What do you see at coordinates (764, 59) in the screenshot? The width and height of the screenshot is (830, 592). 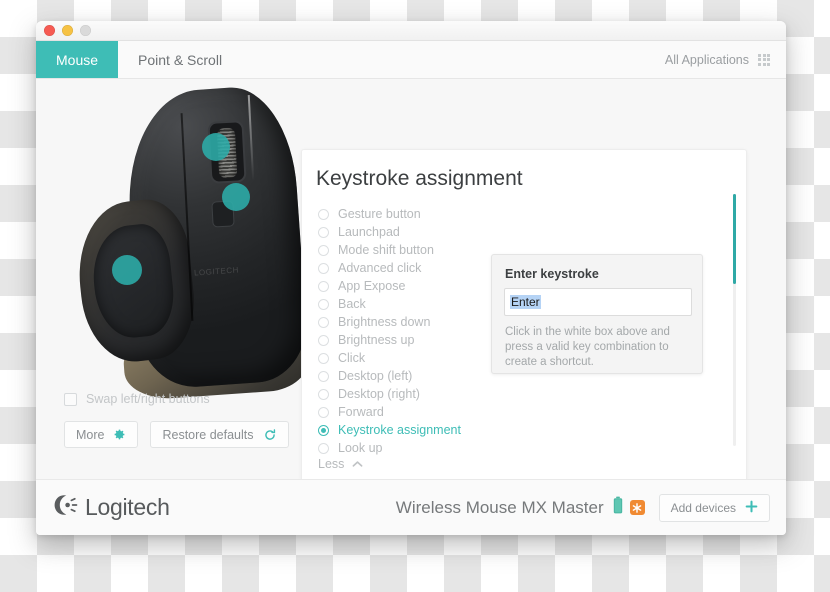 I see `grid-icon` at bounding box center [764, 59].